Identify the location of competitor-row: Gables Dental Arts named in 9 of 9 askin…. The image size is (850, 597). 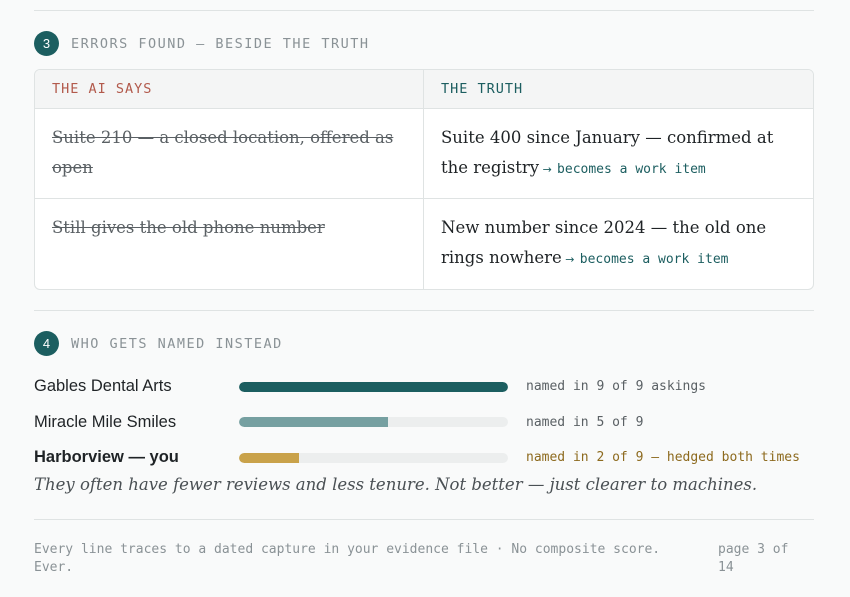
(429, 387).